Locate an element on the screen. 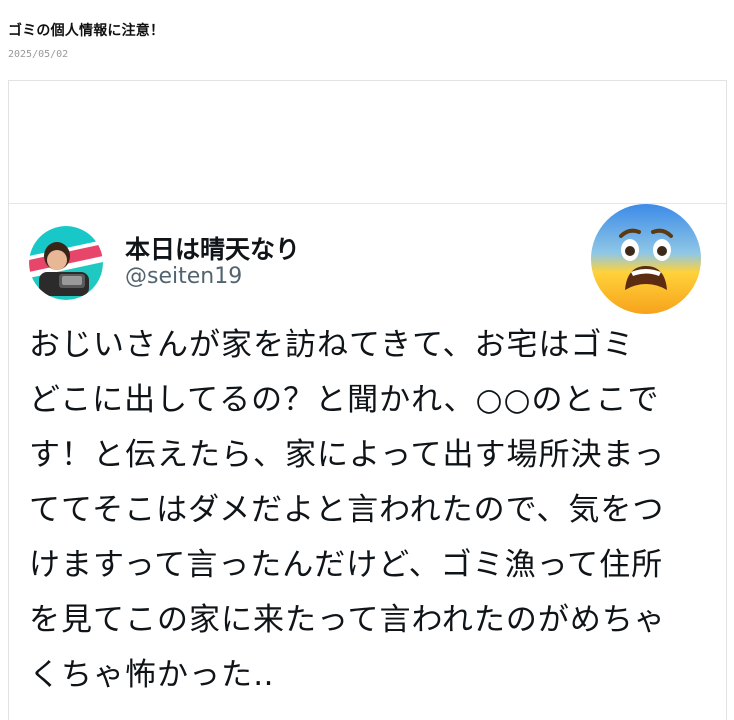 This screenshot has height=720, width=734. tweet-handle: @seiten19 is located at coordinates (183, 276).